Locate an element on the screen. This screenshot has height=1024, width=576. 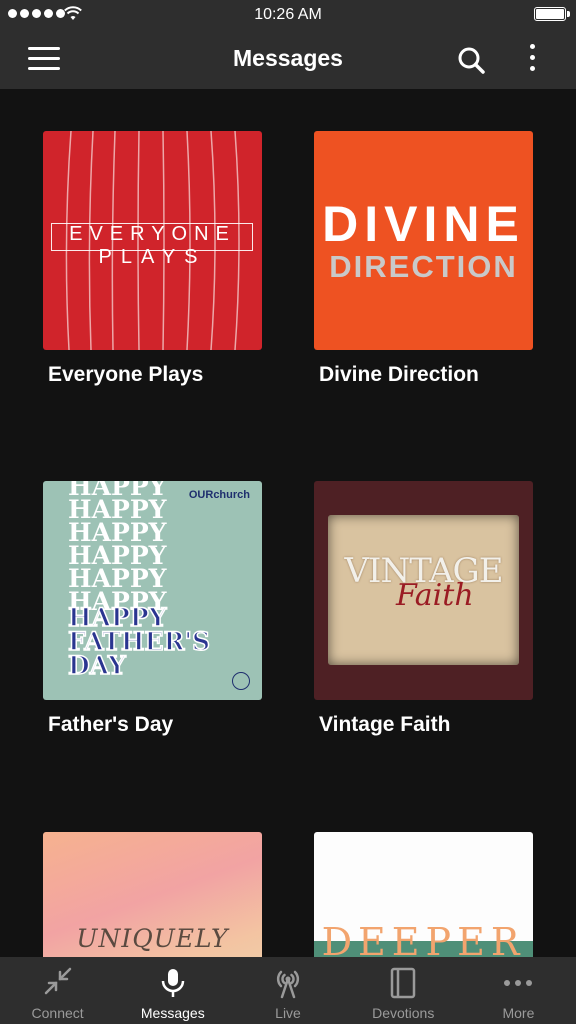
message-card-vintage-faith: VINTAGE Faith Vintage Faith is located at coordinates (423, 609).